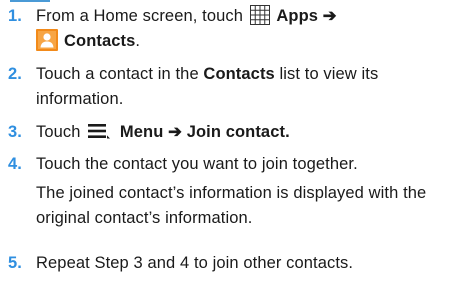 The height and width of the screenshot is (283, 462). I want to click on step-line: Touch Menu ➔ Join contact., so click(246, 132).